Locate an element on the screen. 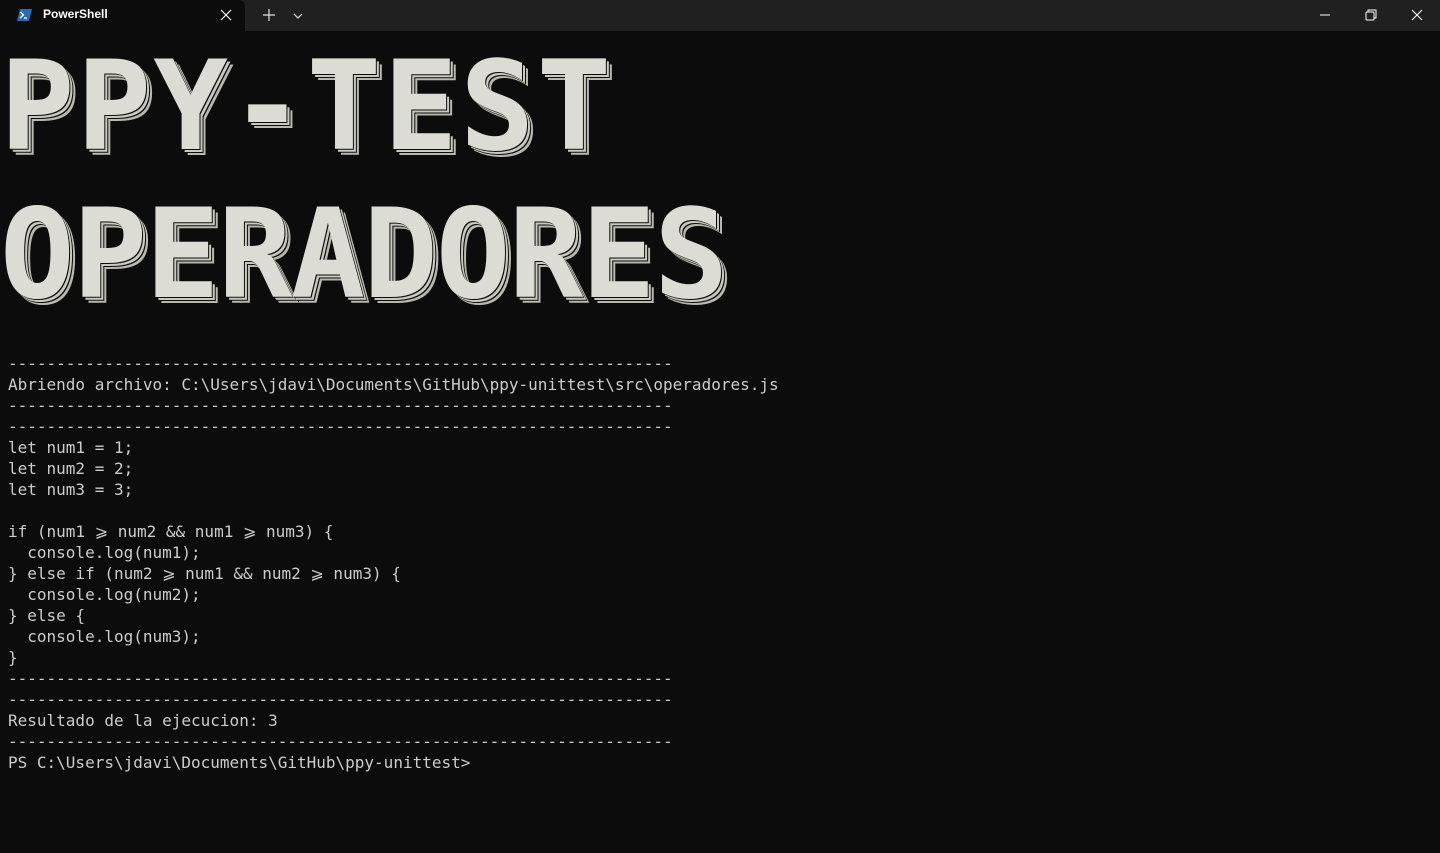 The width and height of the screenshot is (1440, 853). minimize-button is located at coordinates (1325, 15).